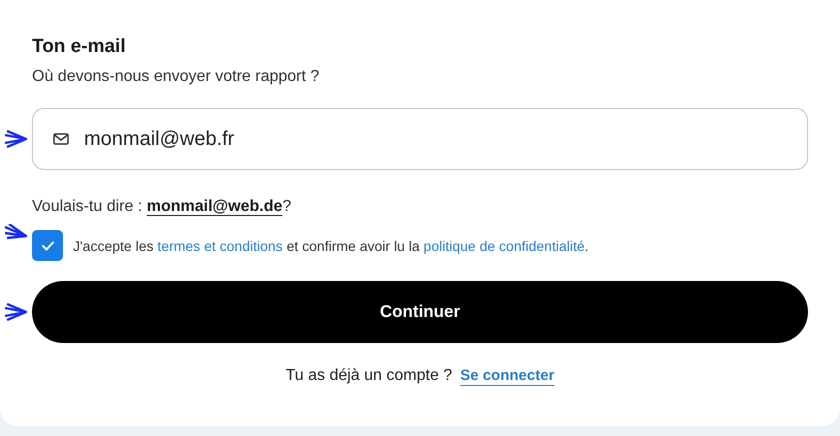 This screenshot has height=436, width=840. What do you see at coordinates (420, 139) in the screenshot?
I see `email-field: monmail@web.fr` at bounding box center [420, 139].